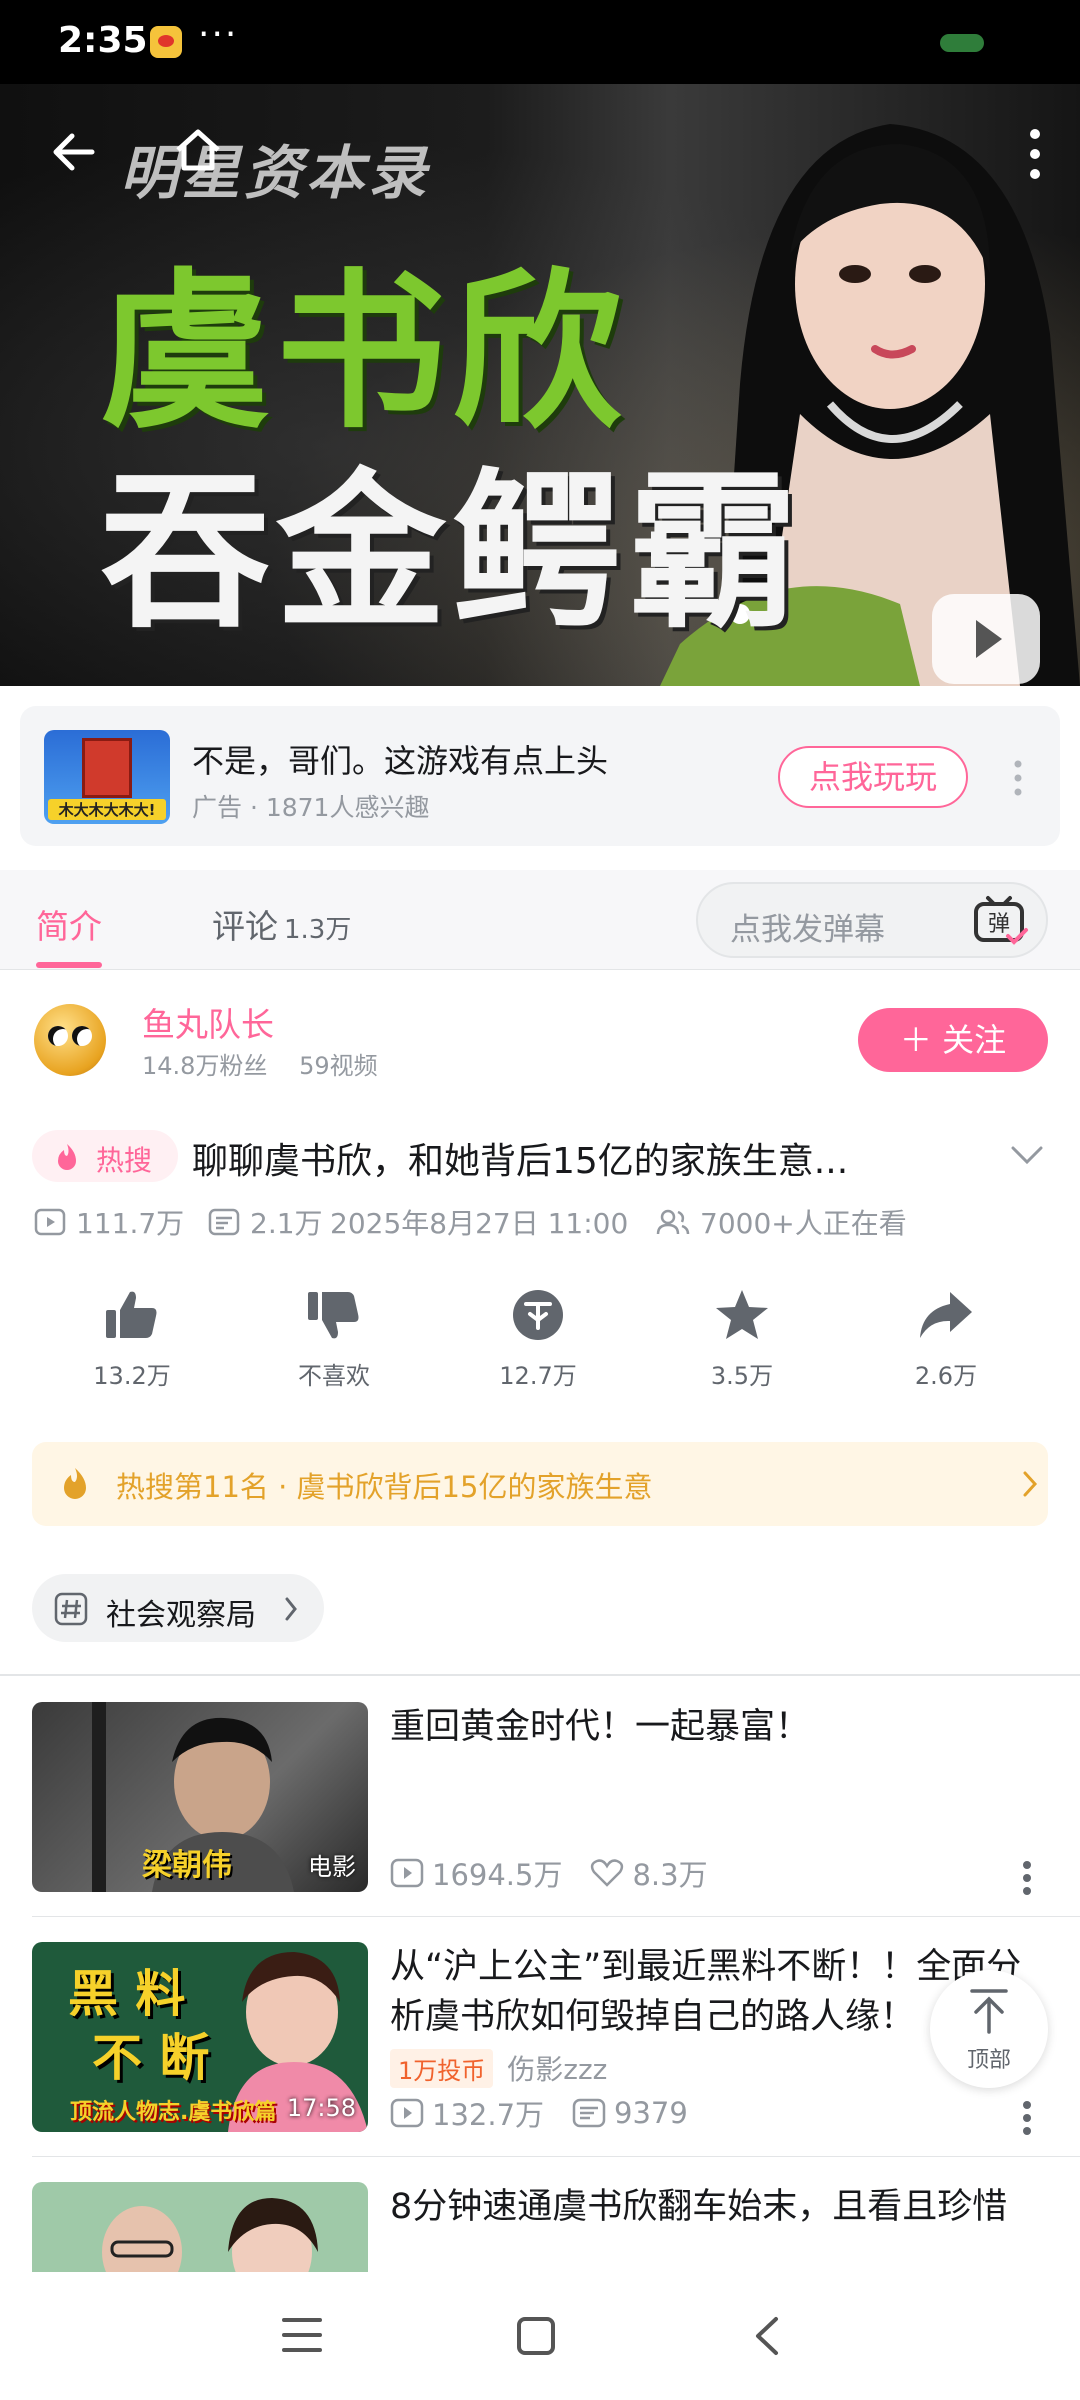 The image size is (1080, 2400). I want to click on rec-thumbnail-caption: 梁朝伟, so click(187, 1865).